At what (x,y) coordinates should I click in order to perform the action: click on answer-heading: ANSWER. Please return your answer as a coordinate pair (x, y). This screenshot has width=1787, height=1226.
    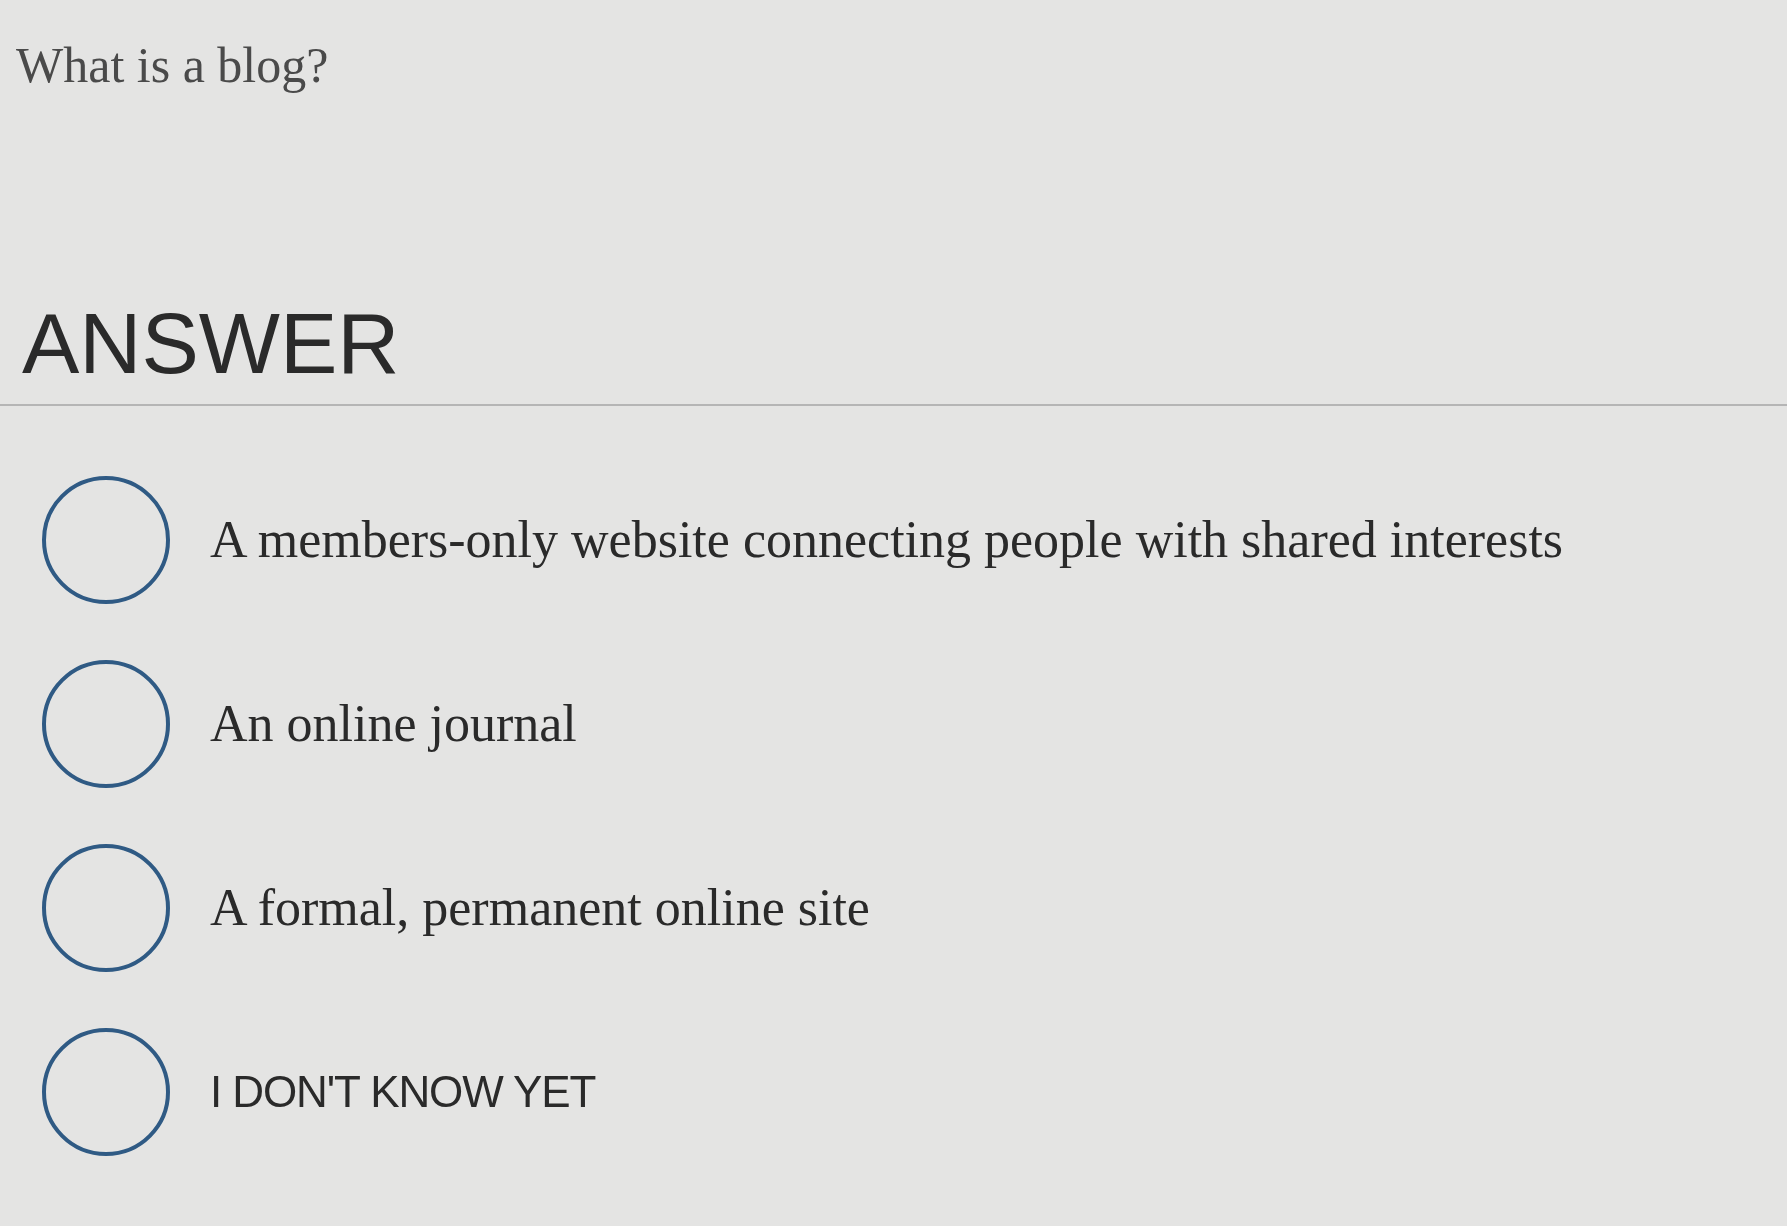
    Looking at the image, I should click on (211, 343).